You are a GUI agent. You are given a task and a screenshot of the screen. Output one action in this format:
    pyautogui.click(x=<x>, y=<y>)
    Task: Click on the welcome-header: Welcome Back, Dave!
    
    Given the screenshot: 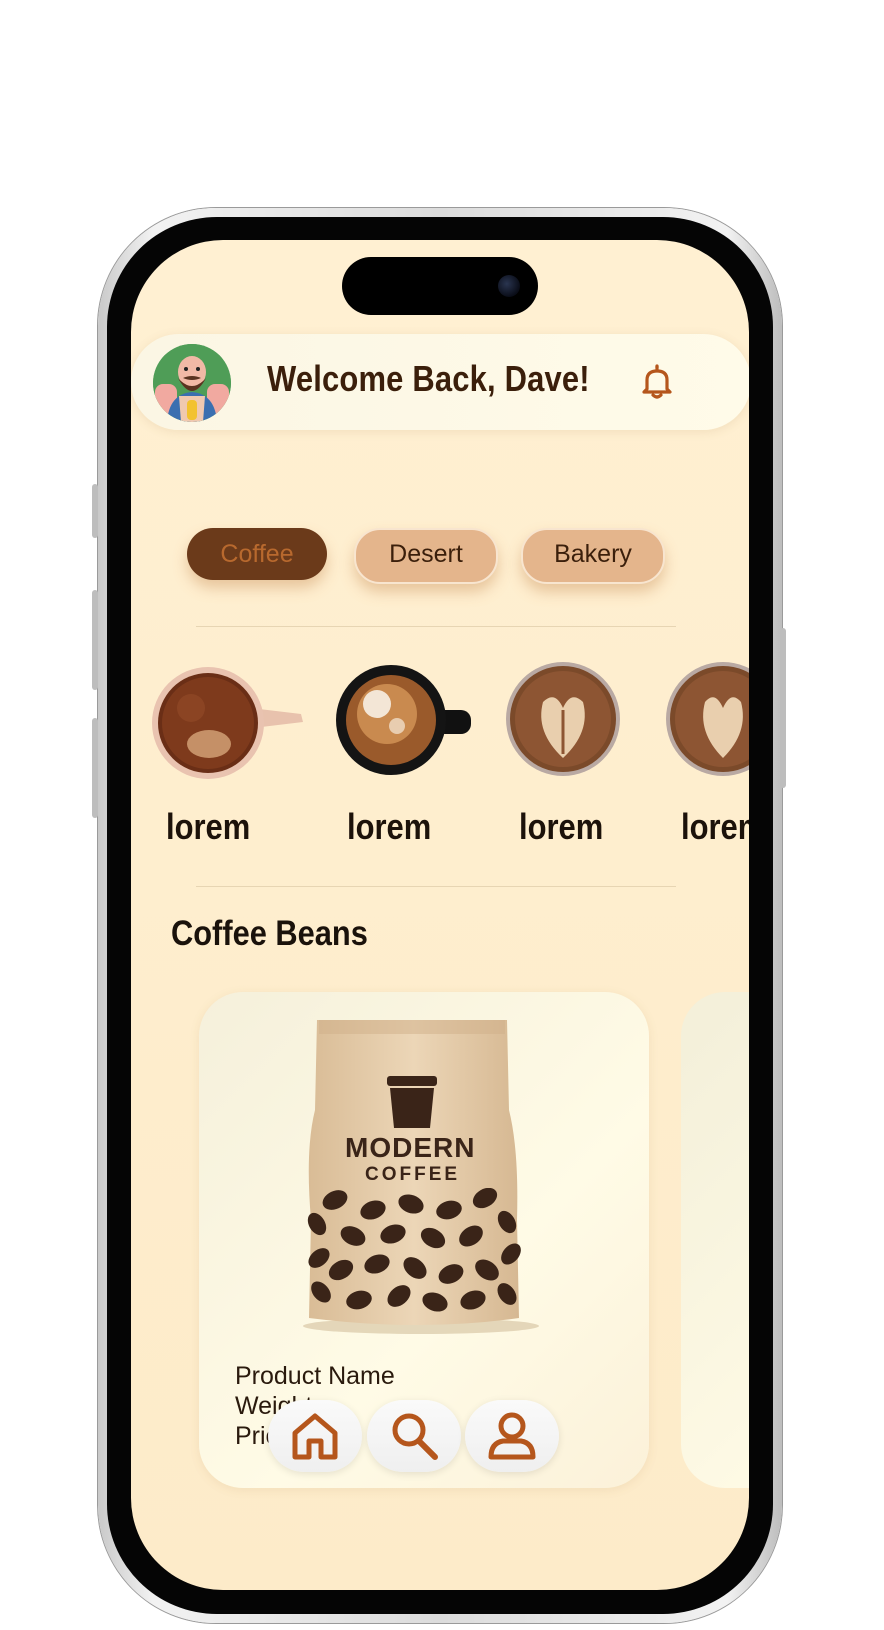 What is the action you would take?
    pyautogui.click(x=440, y=382)
    